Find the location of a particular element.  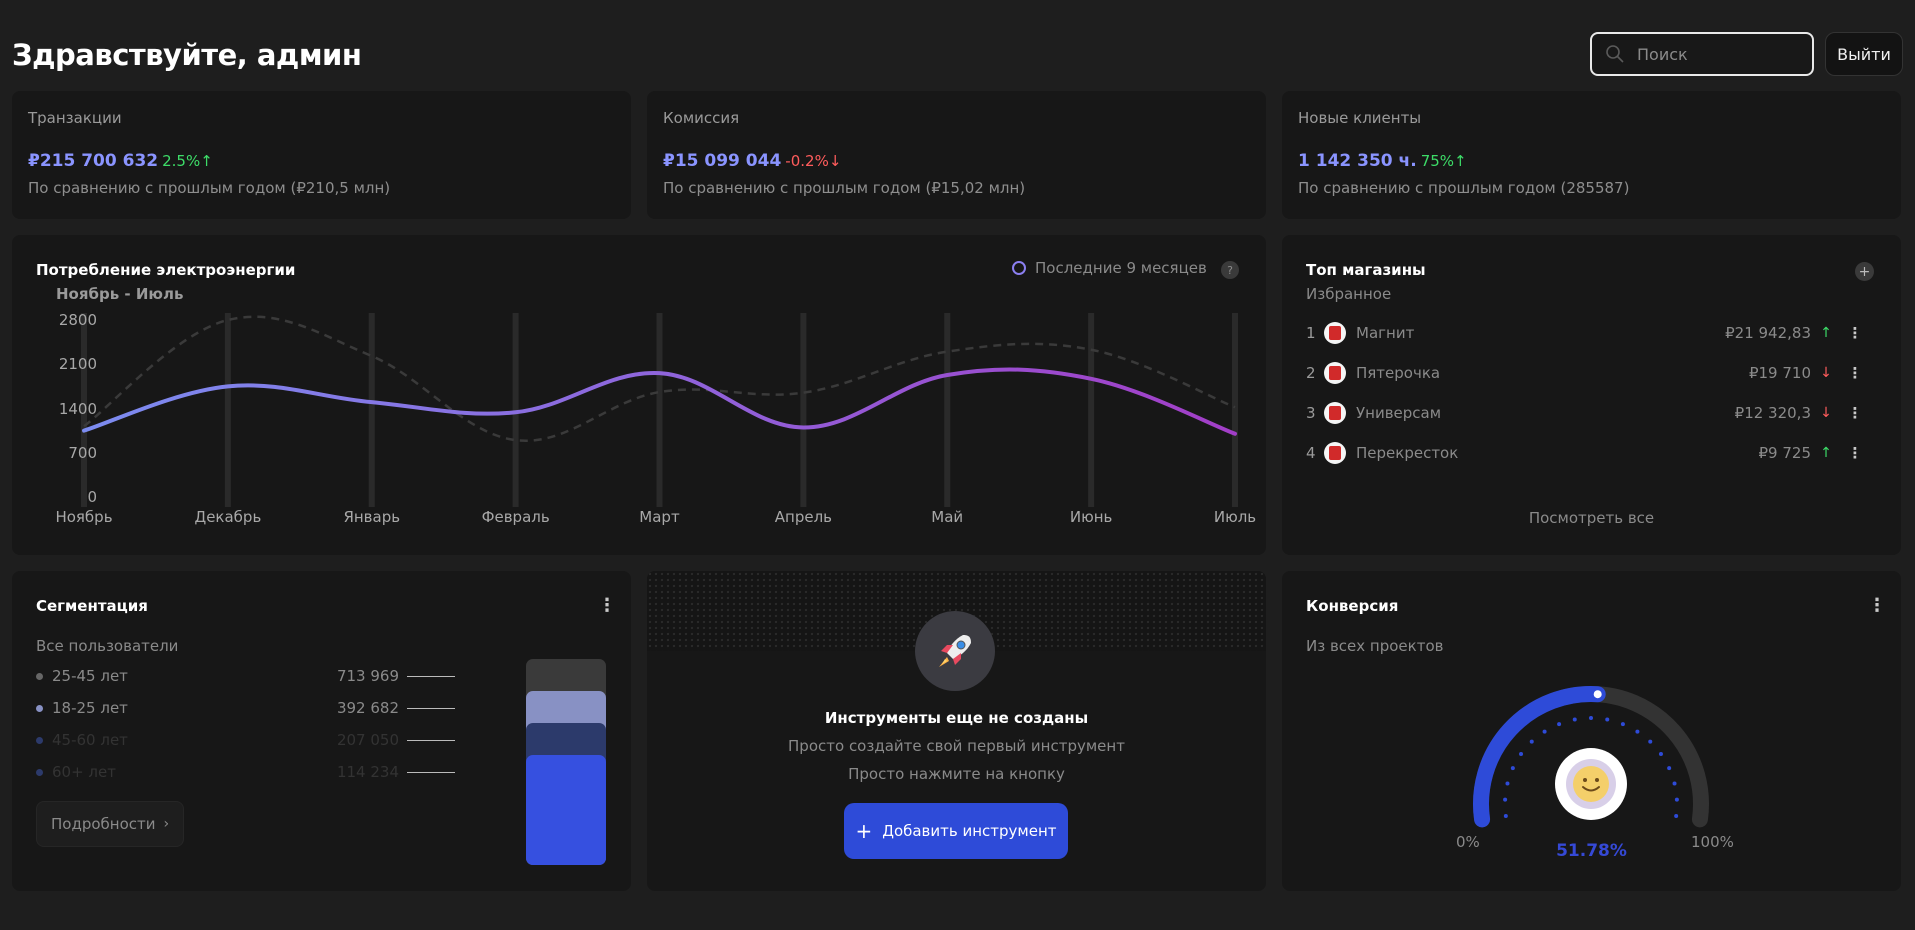

stat-delta-value: -0.2% is located at coordinates (807, 161).